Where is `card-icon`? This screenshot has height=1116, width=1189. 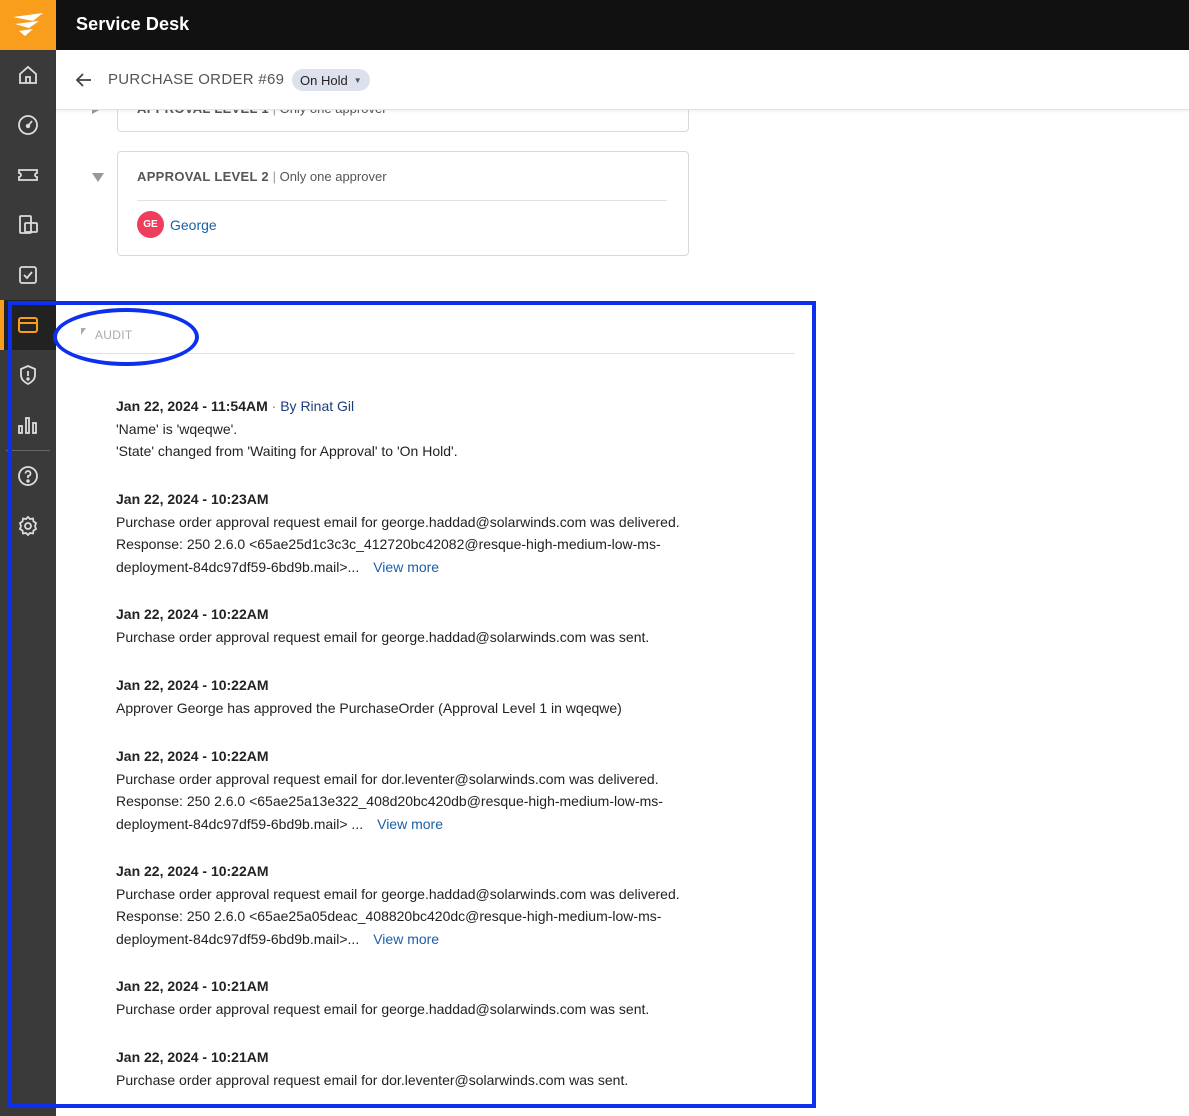
card-icon is located at coordinates (28, 325).